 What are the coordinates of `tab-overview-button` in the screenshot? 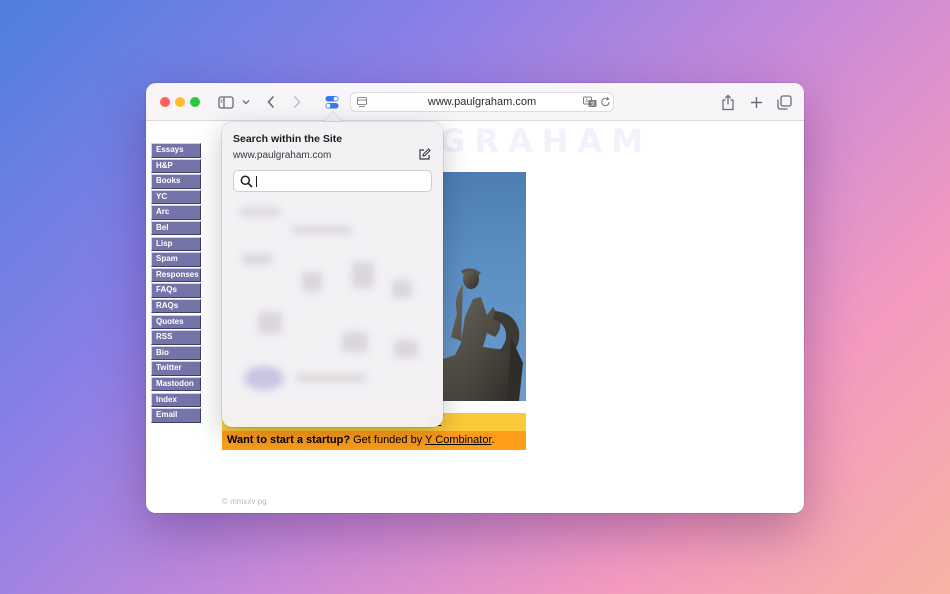 It's located at (784, 102).